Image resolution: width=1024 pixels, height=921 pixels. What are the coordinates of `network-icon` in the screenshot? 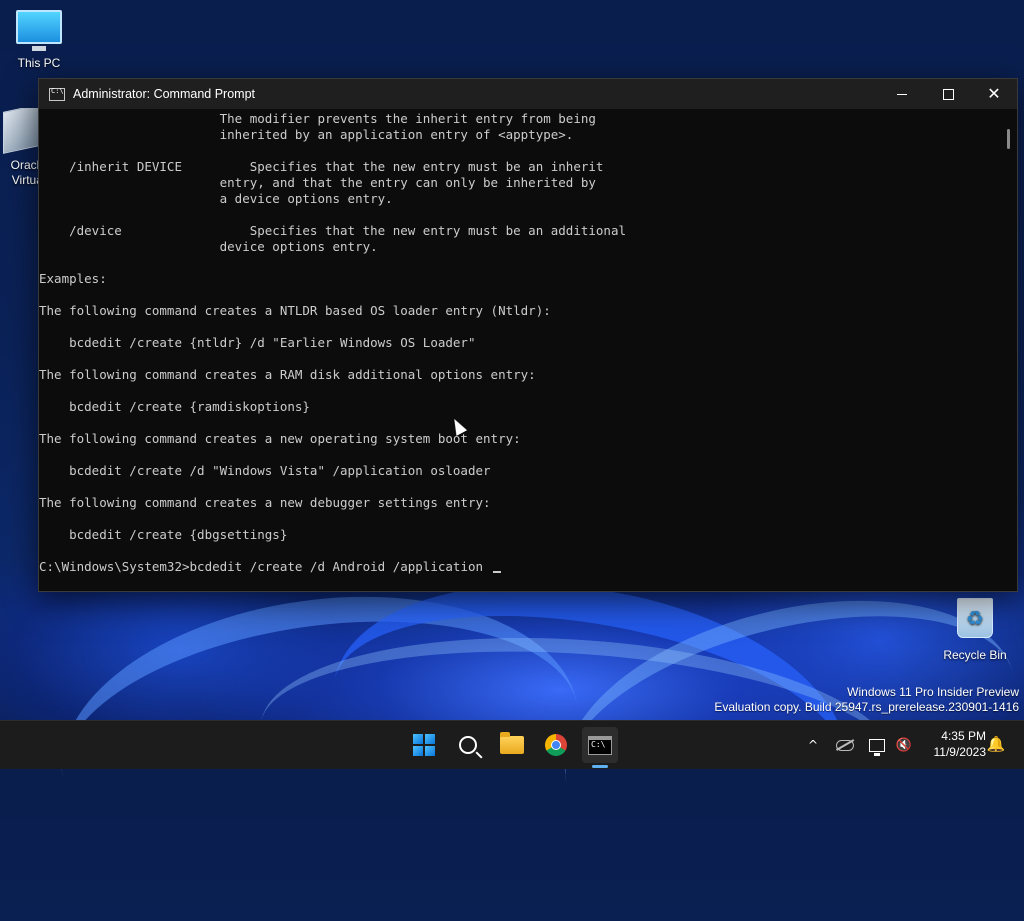 It's located at (877, 747).